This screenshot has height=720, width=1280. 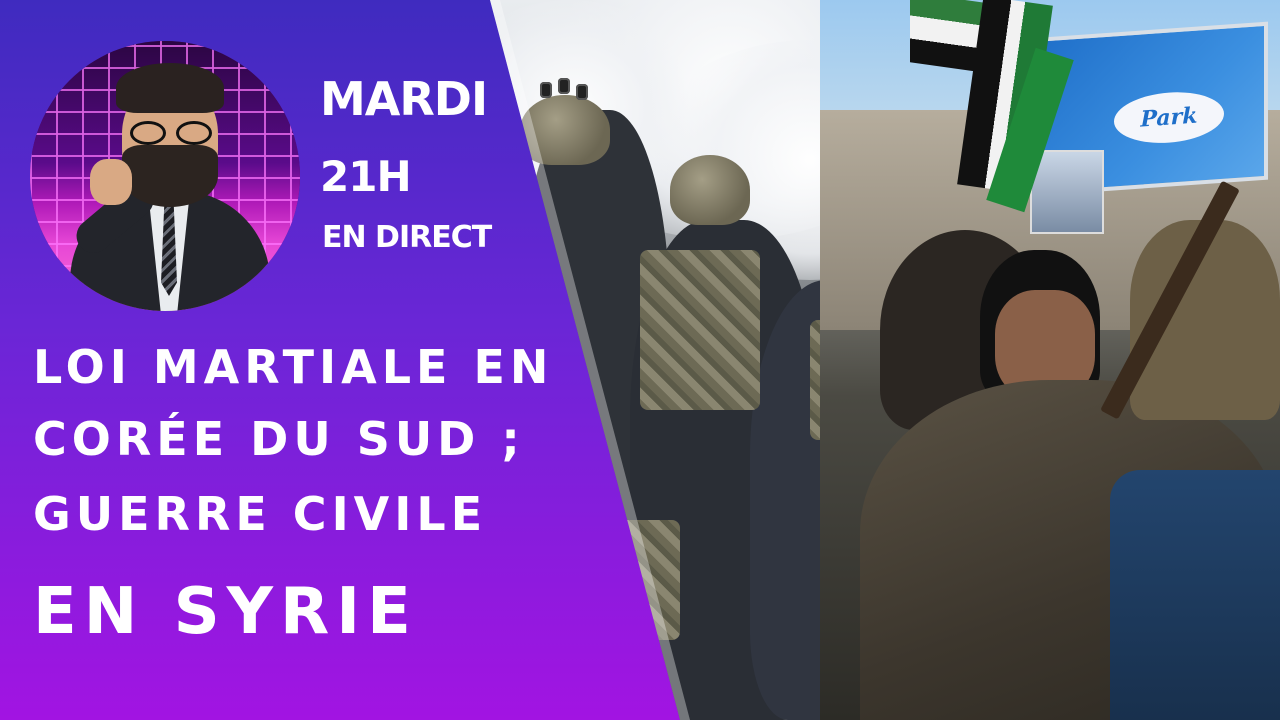 What do you see at coordinates (260, 514) in the screenshot?
I see `headline-line-3: GUERRE CIVILE` at bounding box center [260, 514].